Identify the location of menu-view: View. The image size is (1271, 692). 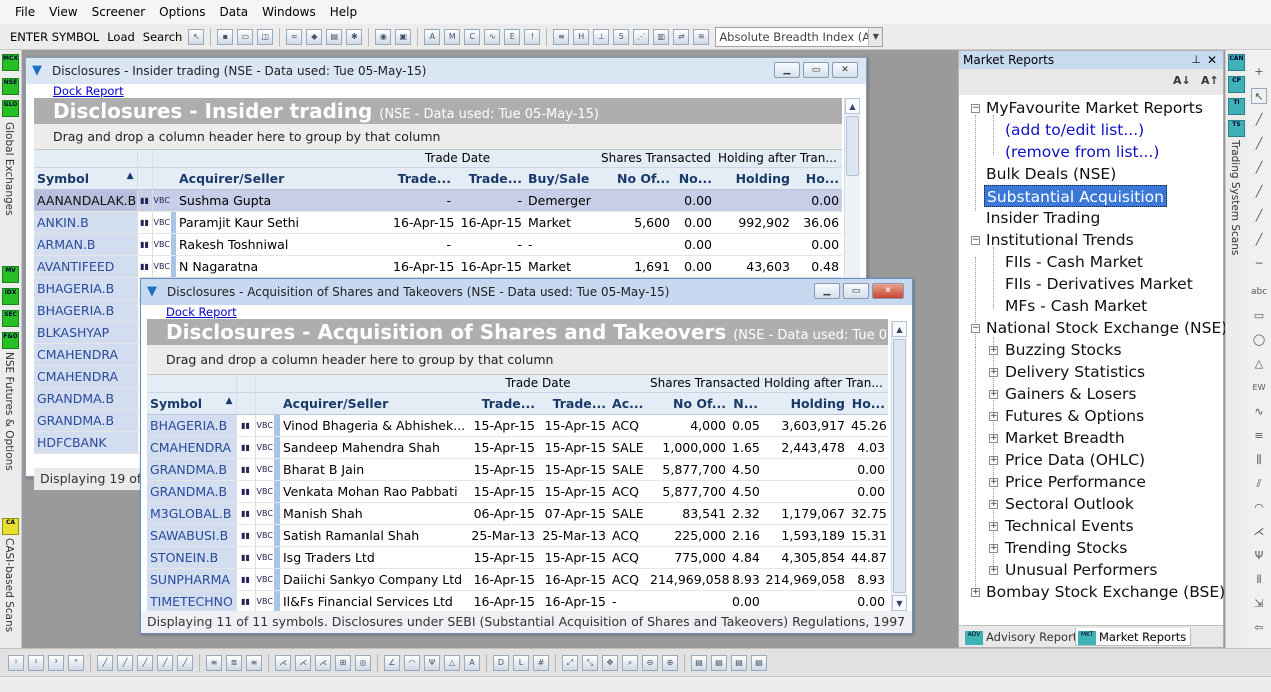
(63, 12).